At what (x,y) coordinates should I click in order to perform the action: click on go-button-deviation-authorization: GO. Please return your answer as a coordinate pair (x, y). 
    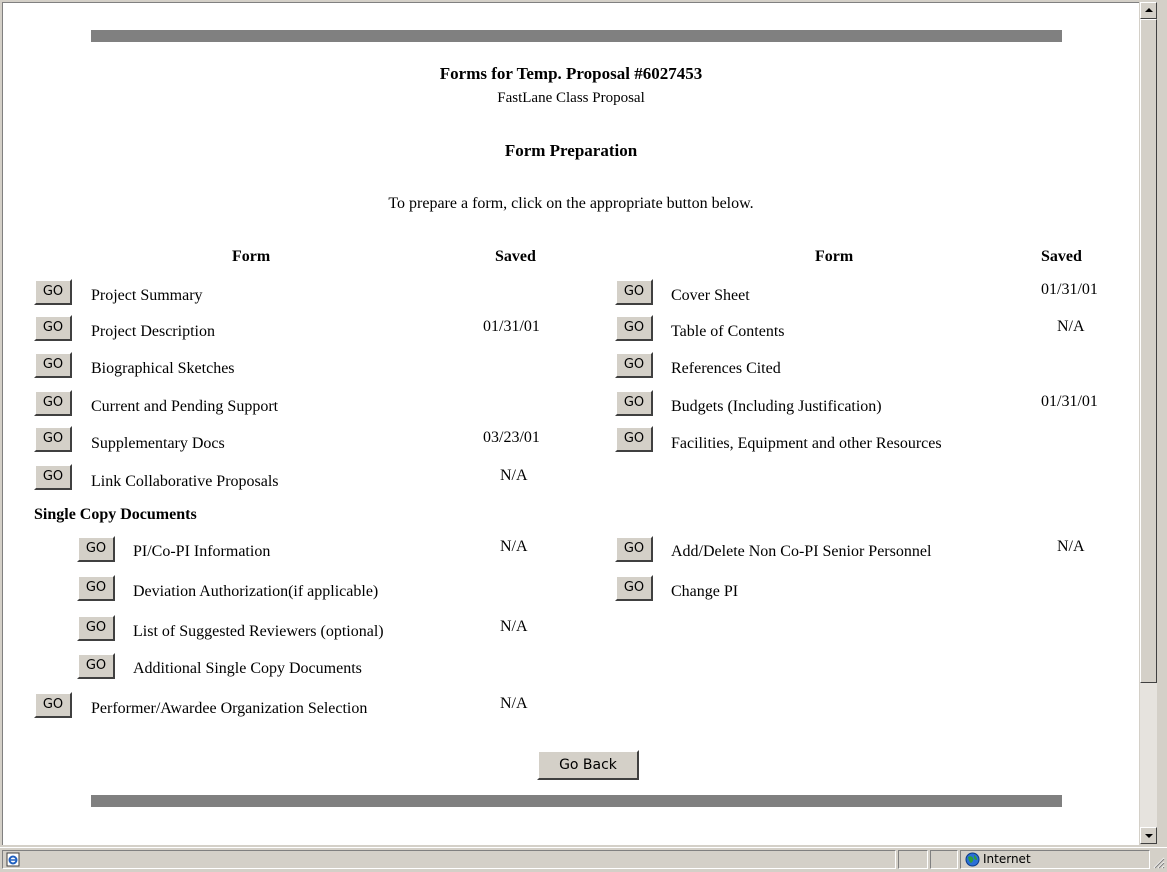
    Looking at the image, I should click on (96, 588).